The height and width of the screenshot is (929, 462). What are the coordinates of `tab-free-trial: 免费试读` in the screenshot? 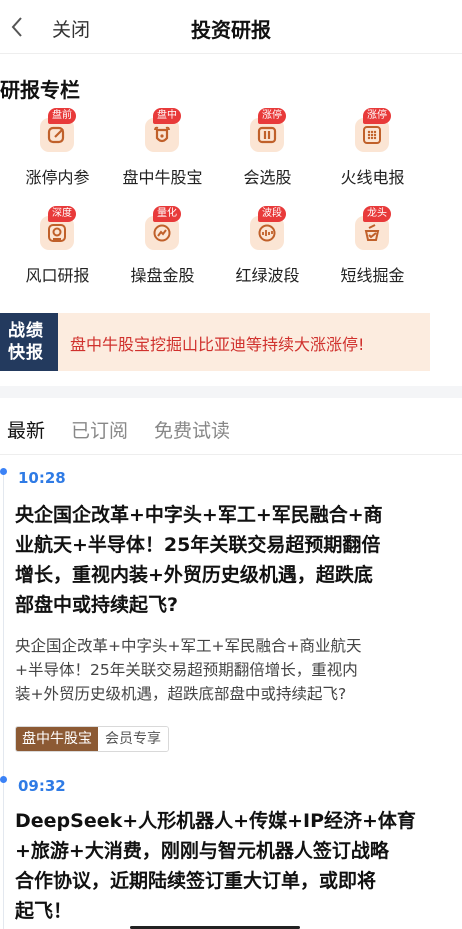 It's located at (192, 429).